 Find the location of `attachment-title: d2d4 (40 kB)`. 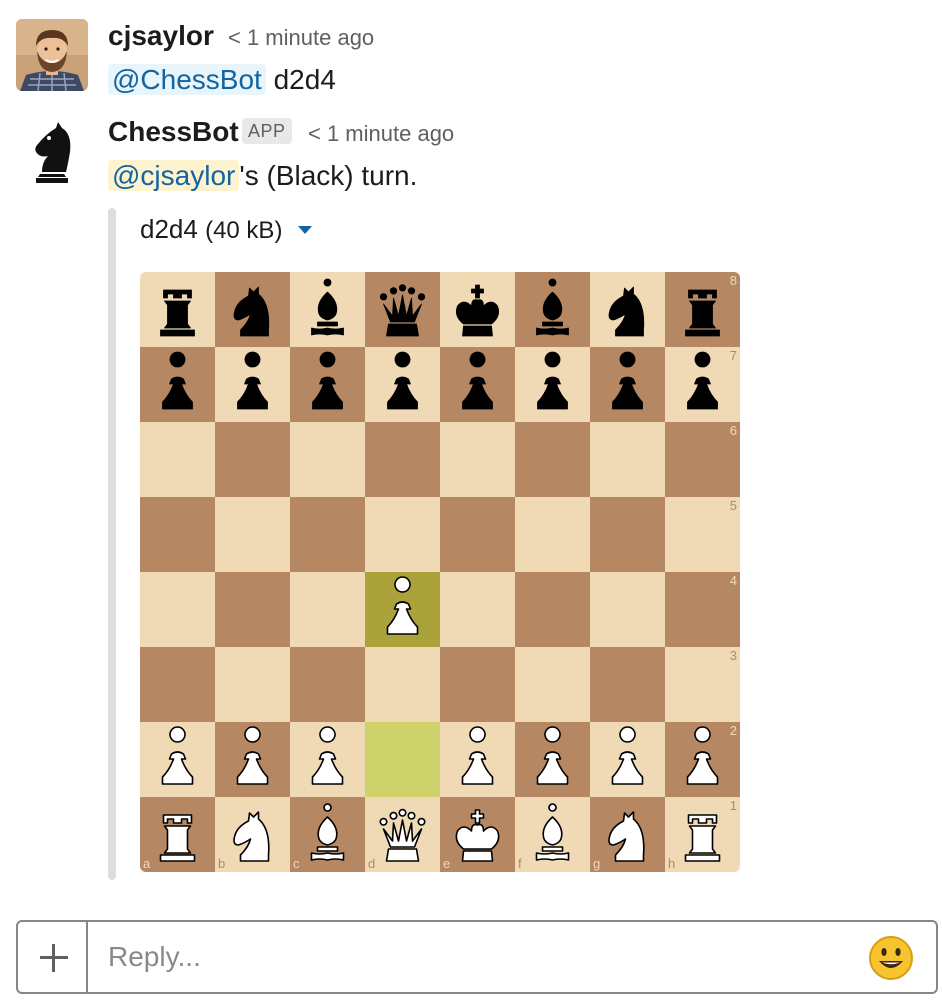

attachment-title: d2d4 (40 kB) is located at coordinates (226, 229).